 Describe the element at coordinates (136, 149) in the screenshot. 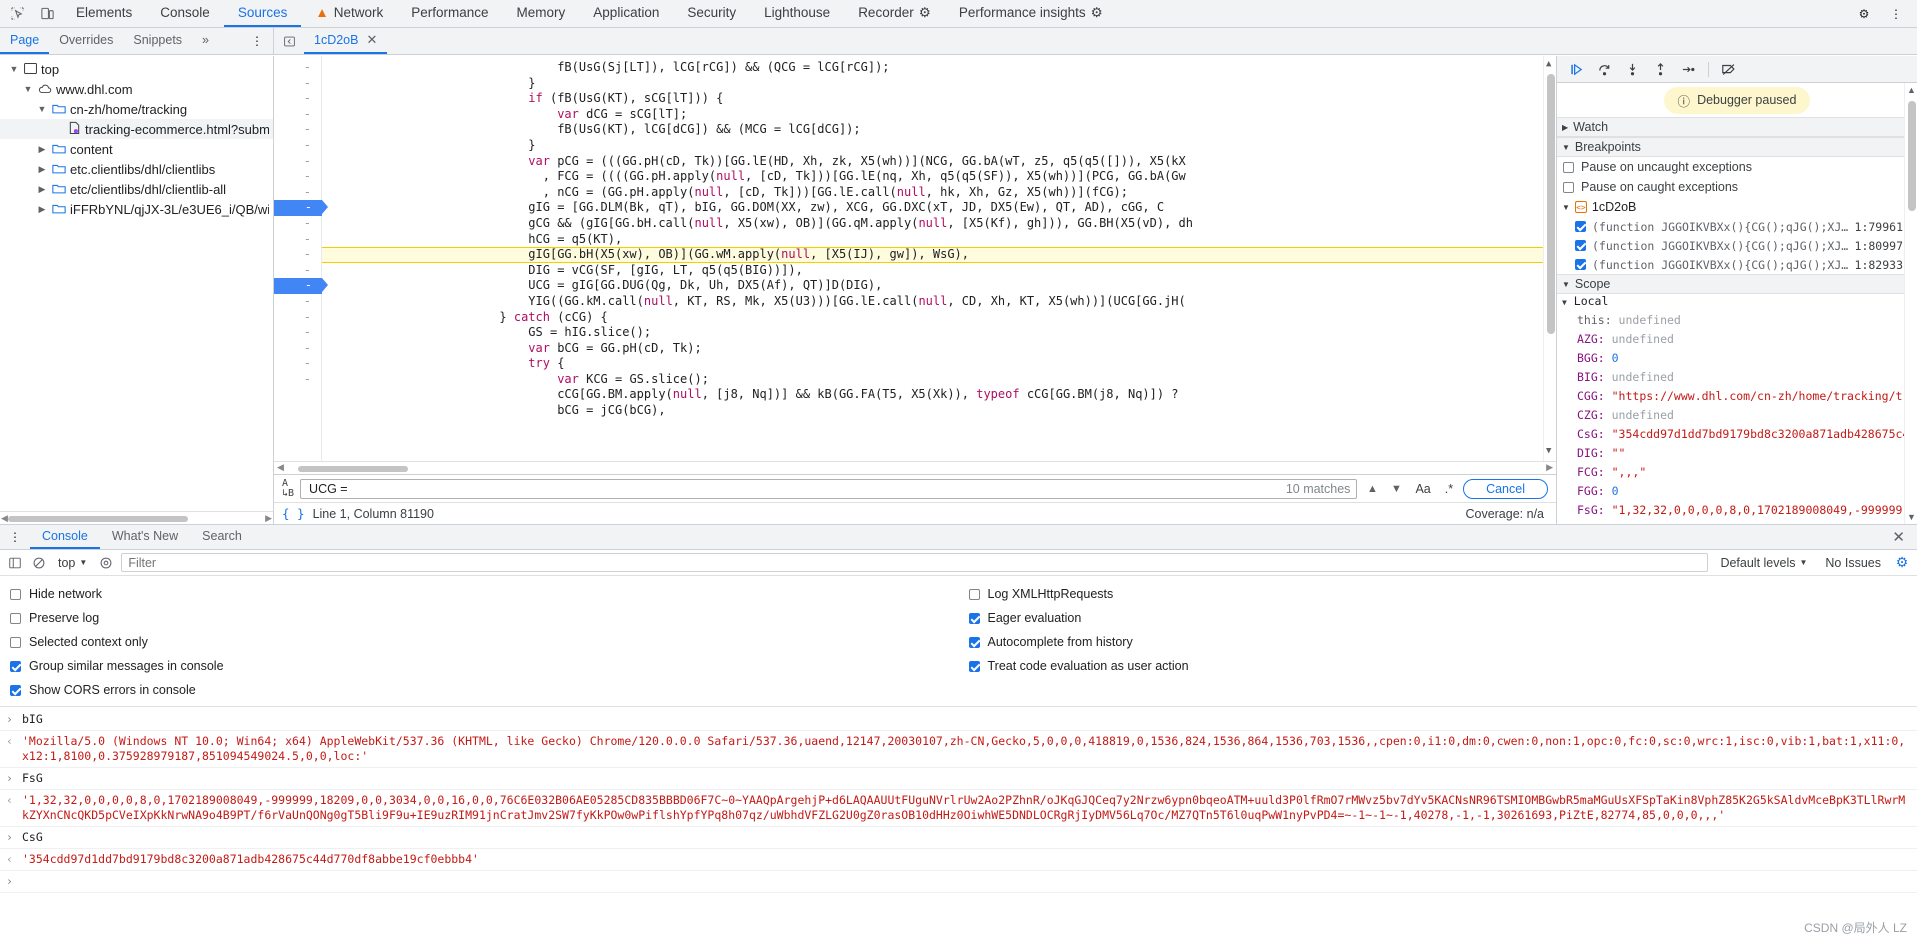

I see `tree-item-content: ▶ content` at that location.